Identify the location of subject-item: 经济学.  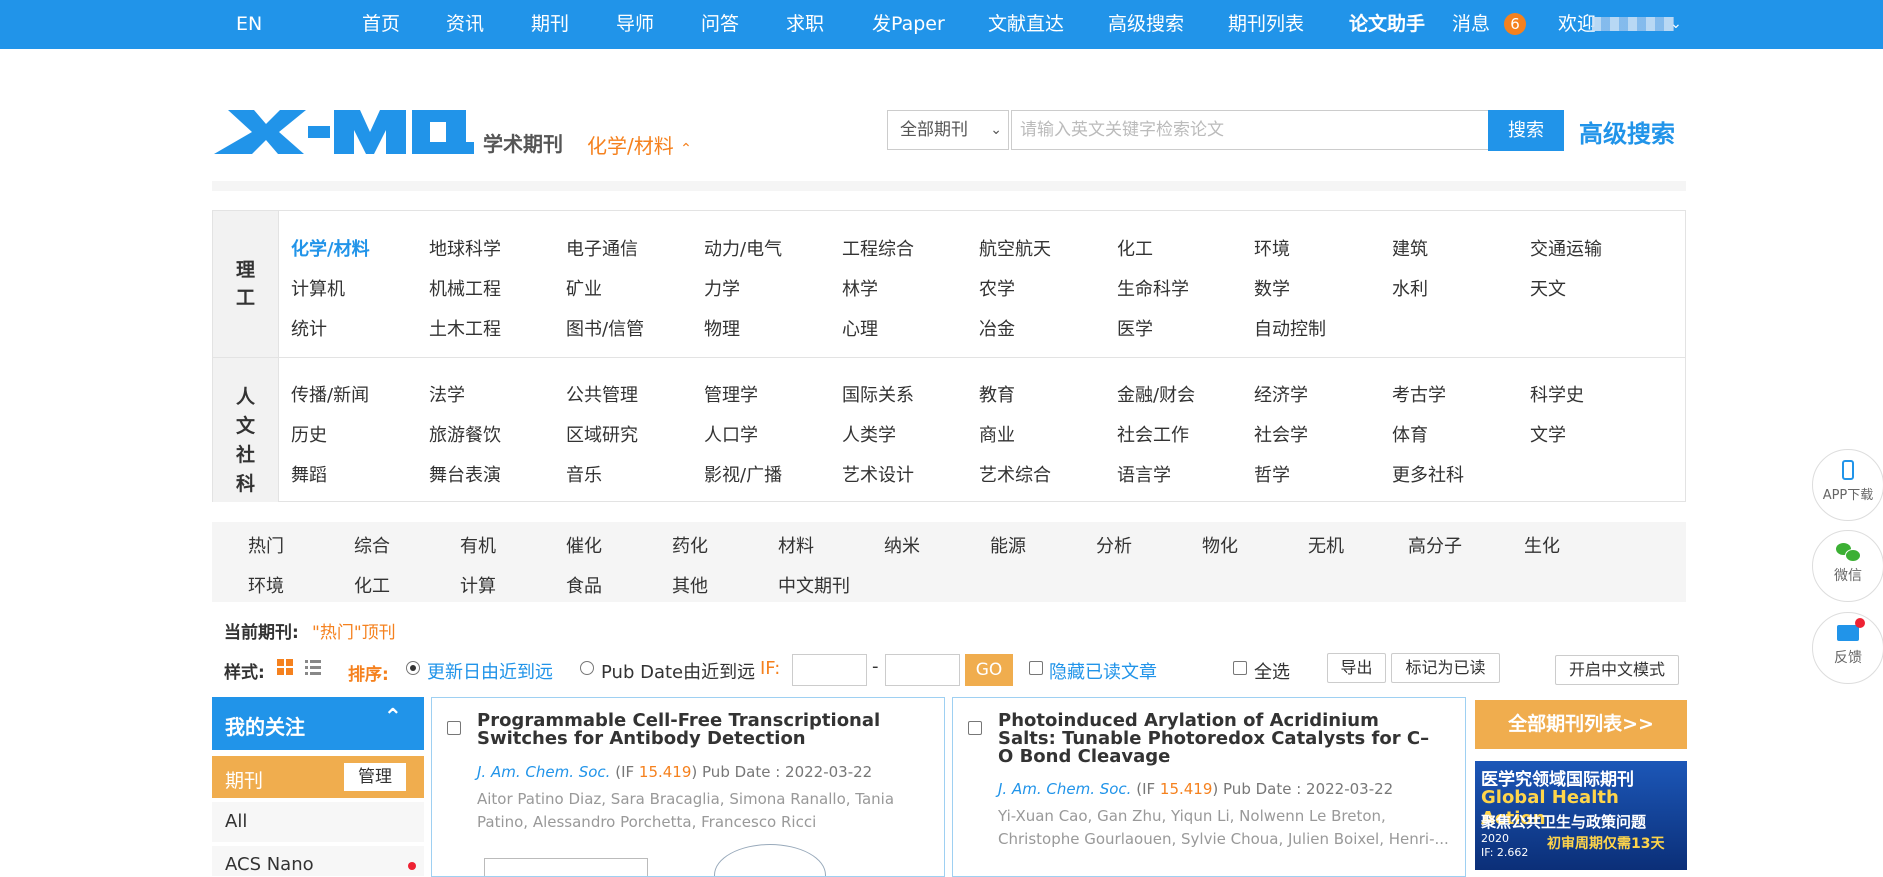
(1281, 394).